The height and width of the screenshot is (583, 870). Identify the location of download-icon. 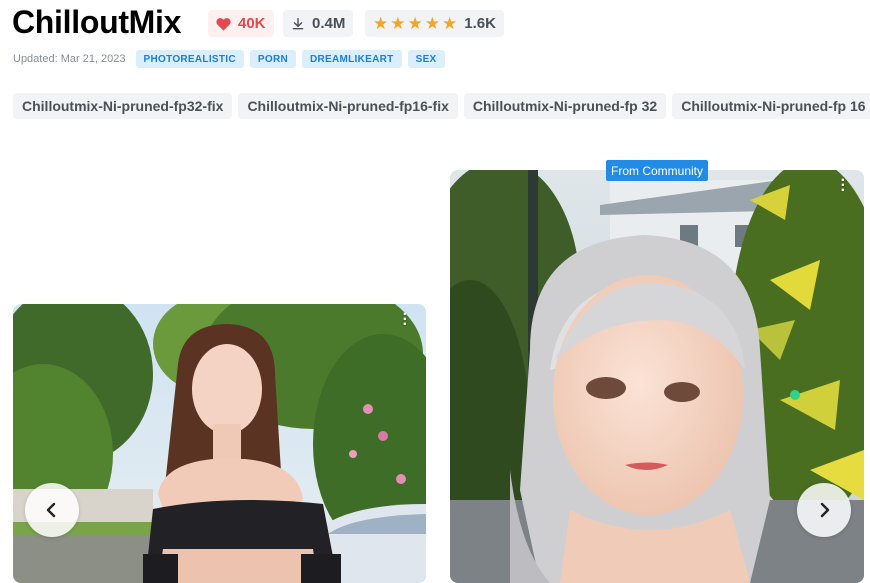
(298, 23).